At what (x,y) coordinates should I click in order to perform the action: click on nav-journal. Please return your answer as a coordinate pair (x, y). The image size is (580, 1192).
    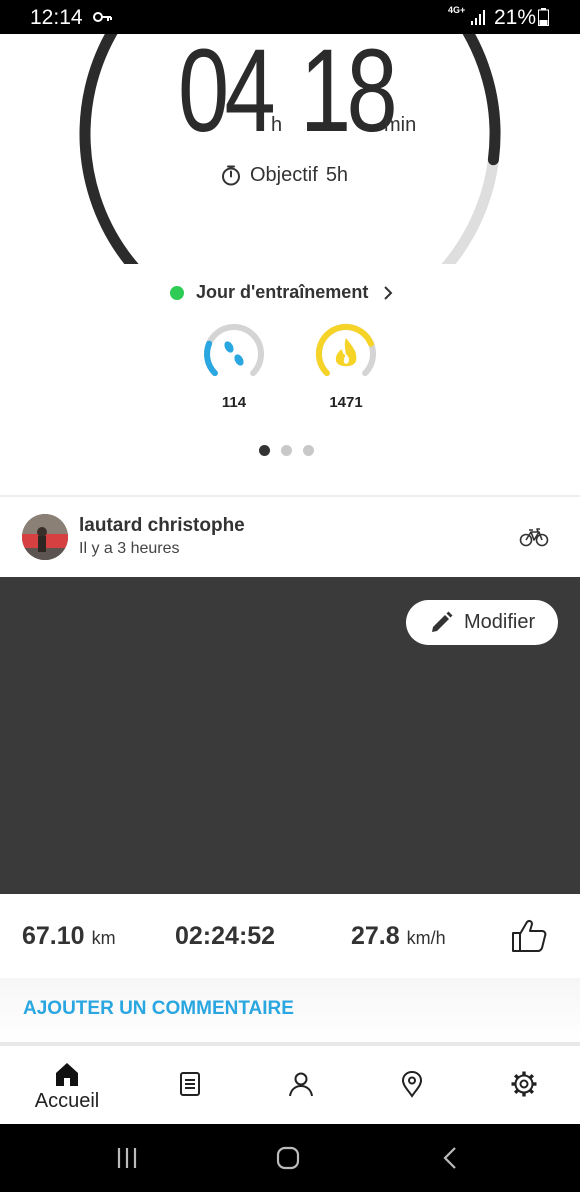
    Looking at the image, I should click on (190, 1085).